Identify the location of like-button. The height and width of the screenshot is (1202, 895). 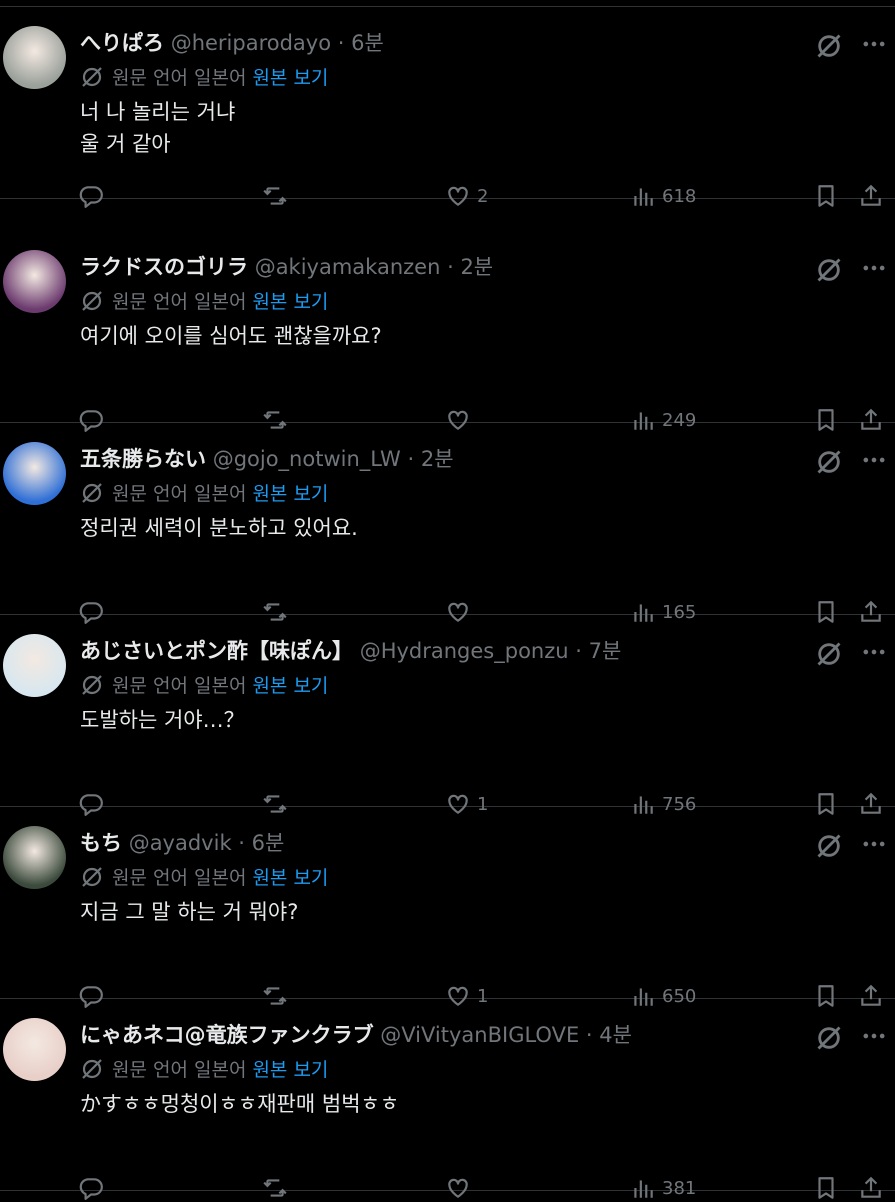
(461, 1188).